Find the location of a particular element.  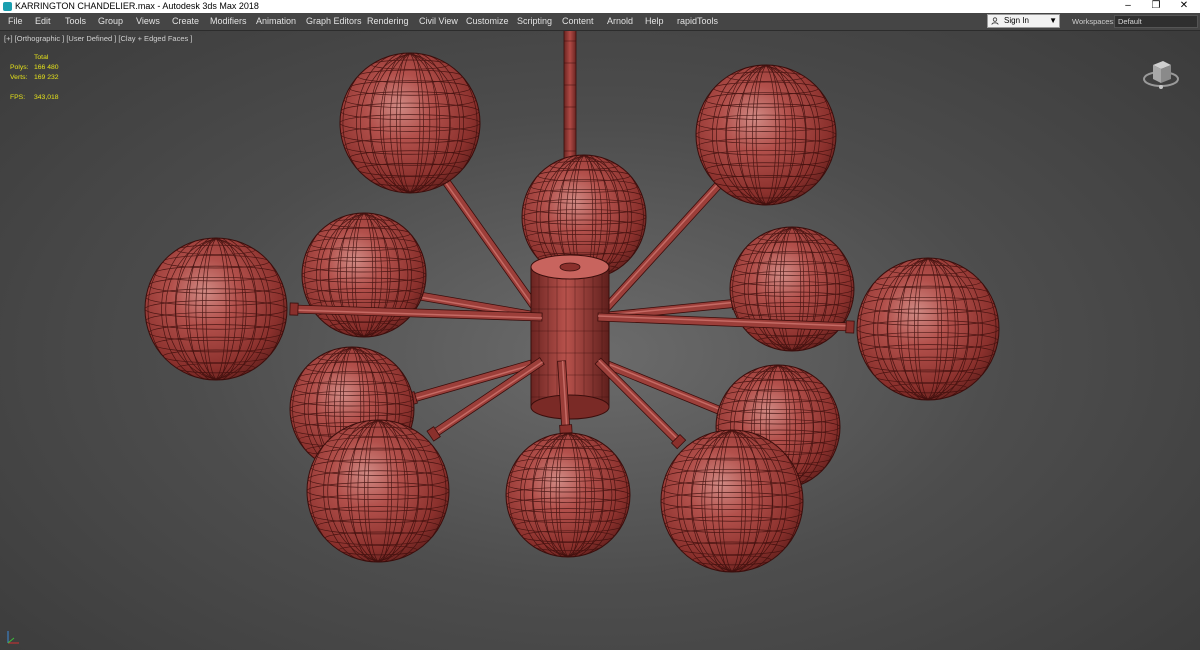

workspaces-label: Workspaces: is located at coordinates (1094, 21).